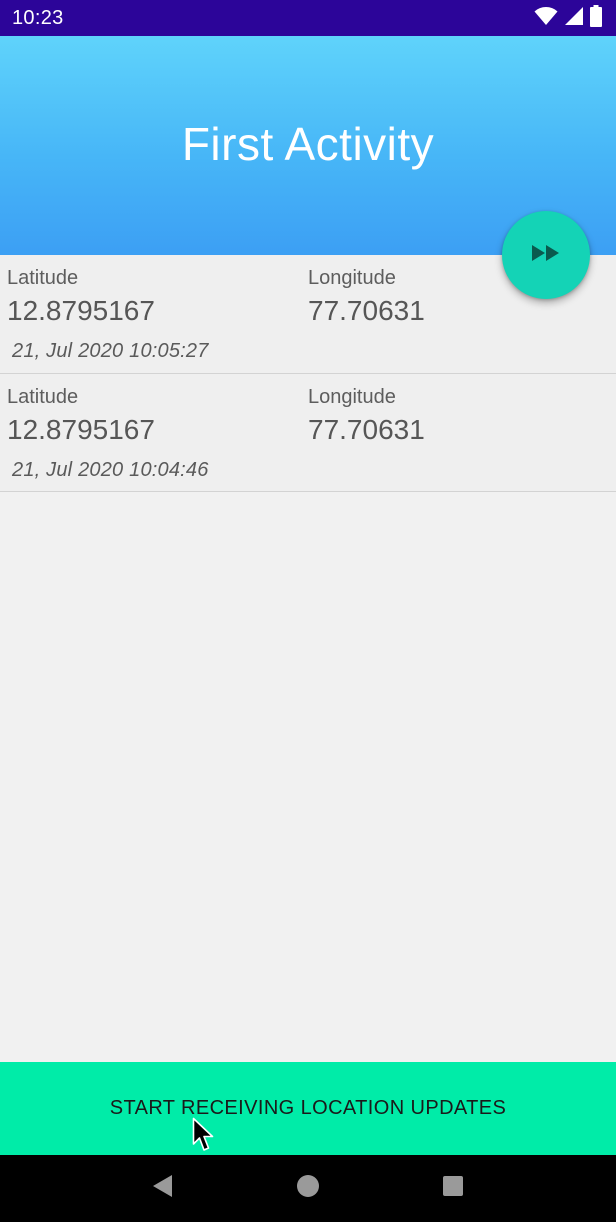 The height and width of the screenshot is (1222, 616). Describe the element at coordinates (308, 1108) in the screenshot. I see `start-location-updates-button: START RECEIVING LOCATION UPDATES` at that location.